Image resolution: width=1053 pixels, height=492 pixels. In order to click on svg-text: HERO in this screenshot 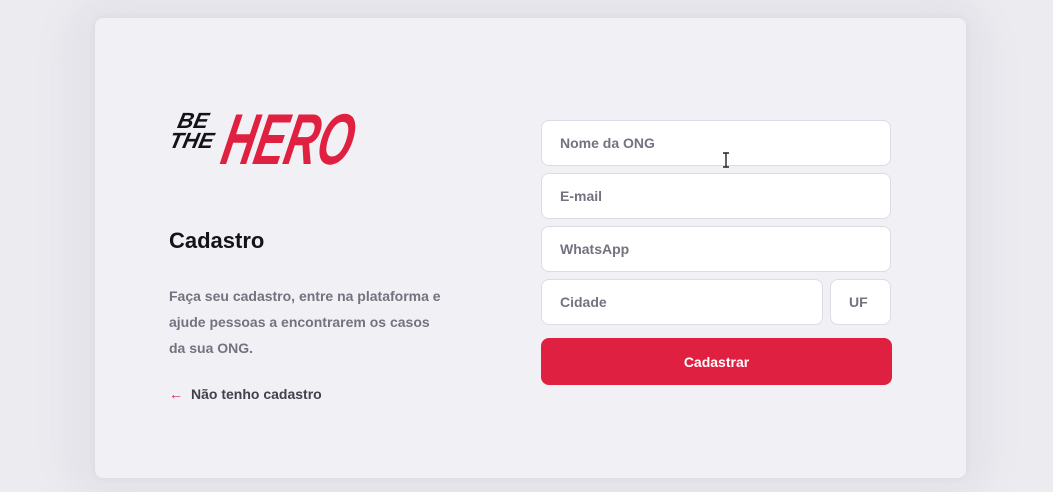, I will do `click(288, 139)`.